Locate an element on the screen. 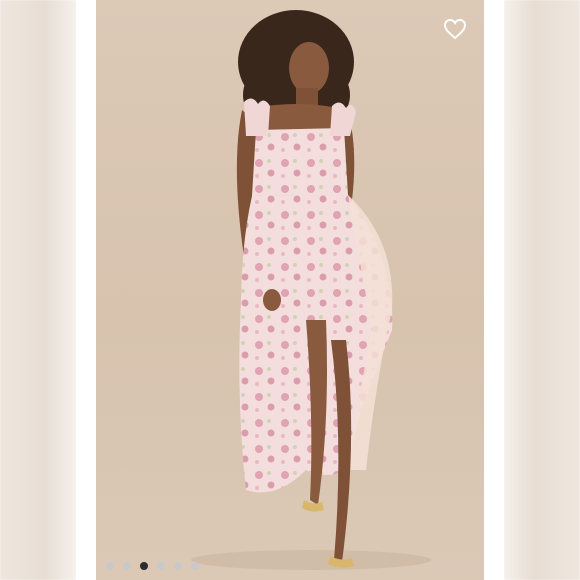  blurred-backdrop-left is located at coordinates (38, 290).